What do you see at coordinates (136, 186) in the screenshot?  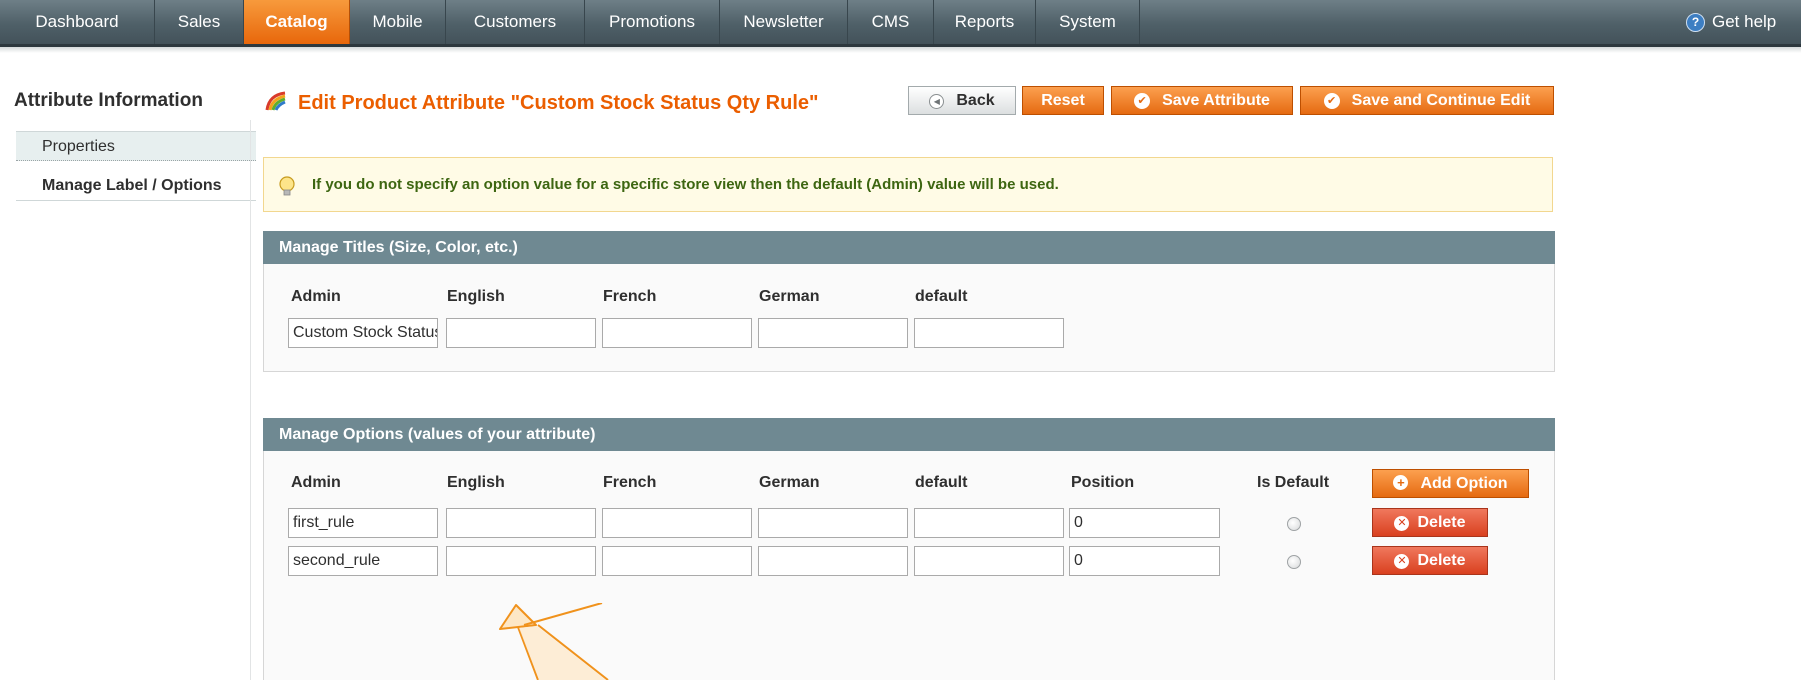 I see `sidebar-tab-manage-label-options: Manage Label / Options` at bounding box center [136, 186].